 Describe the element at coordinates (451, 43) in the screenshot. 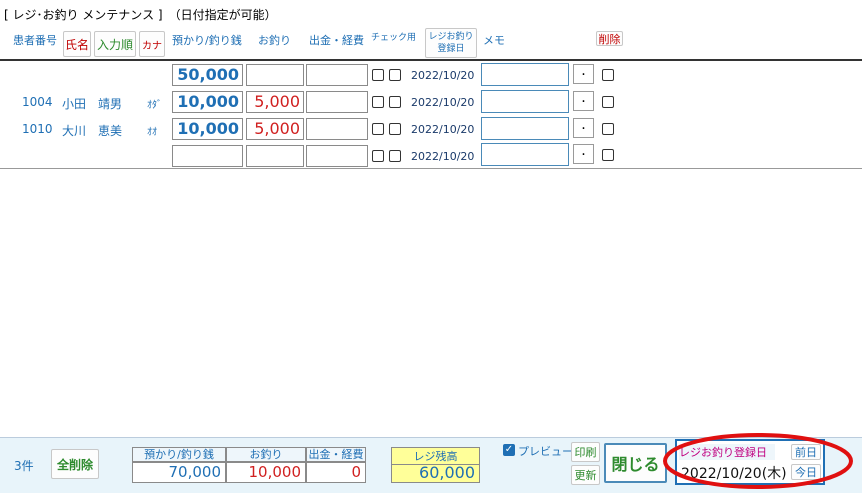

I see `sort-reg-date-button: レジお釣り 登録日` at that location.